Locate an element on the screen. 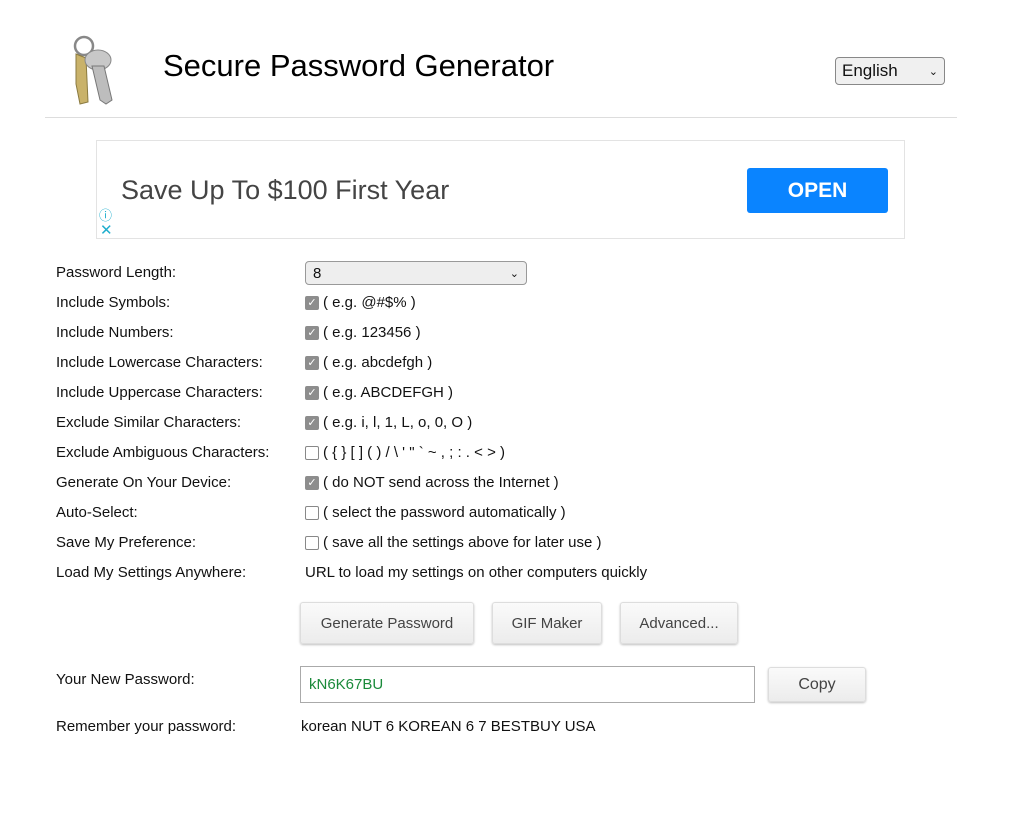 This screenshot has height=827, width=1024. option-control: ( { } [ ] ( ) / \ ' " ` ~ , ; : . < > ) is located at coordinates (405, 452).